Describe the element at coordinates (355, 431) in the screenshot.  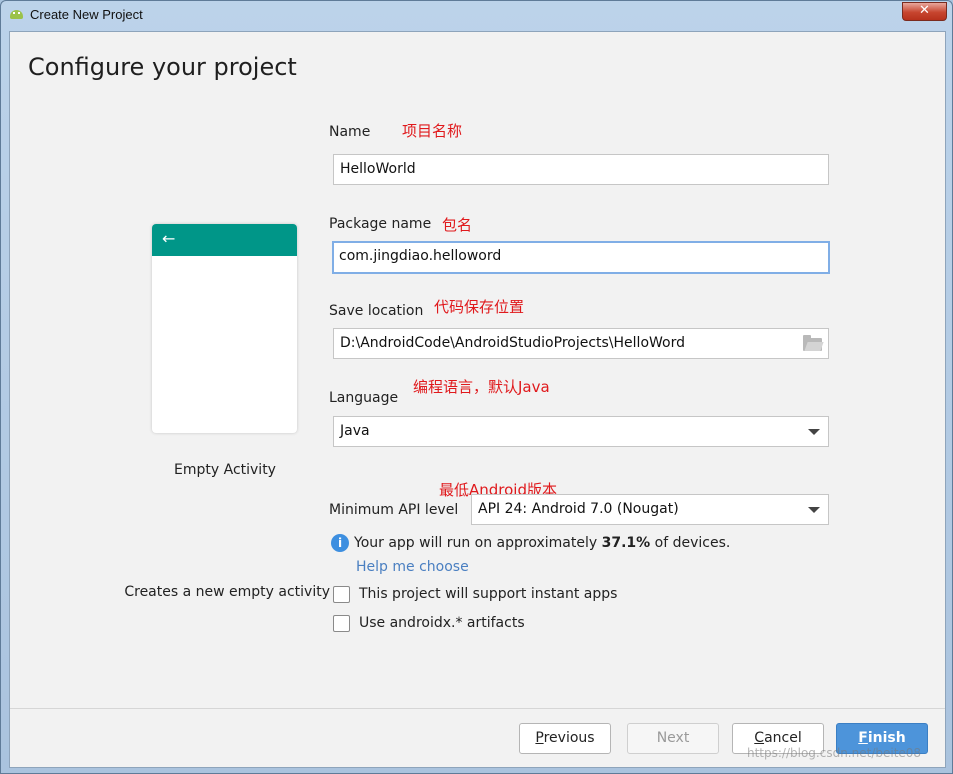
I see `language-value: Java` at that location.